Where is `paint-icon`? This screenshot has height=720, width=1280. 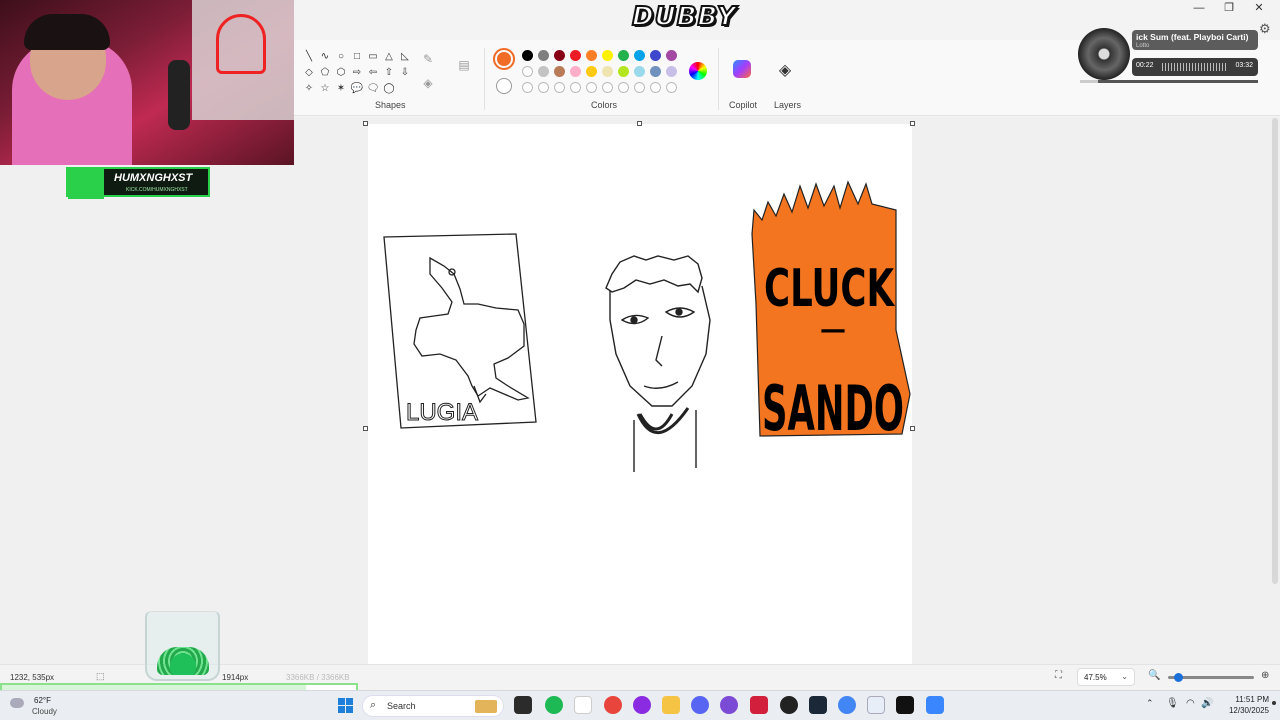 paint-icon is located at coordinates (935, 705).